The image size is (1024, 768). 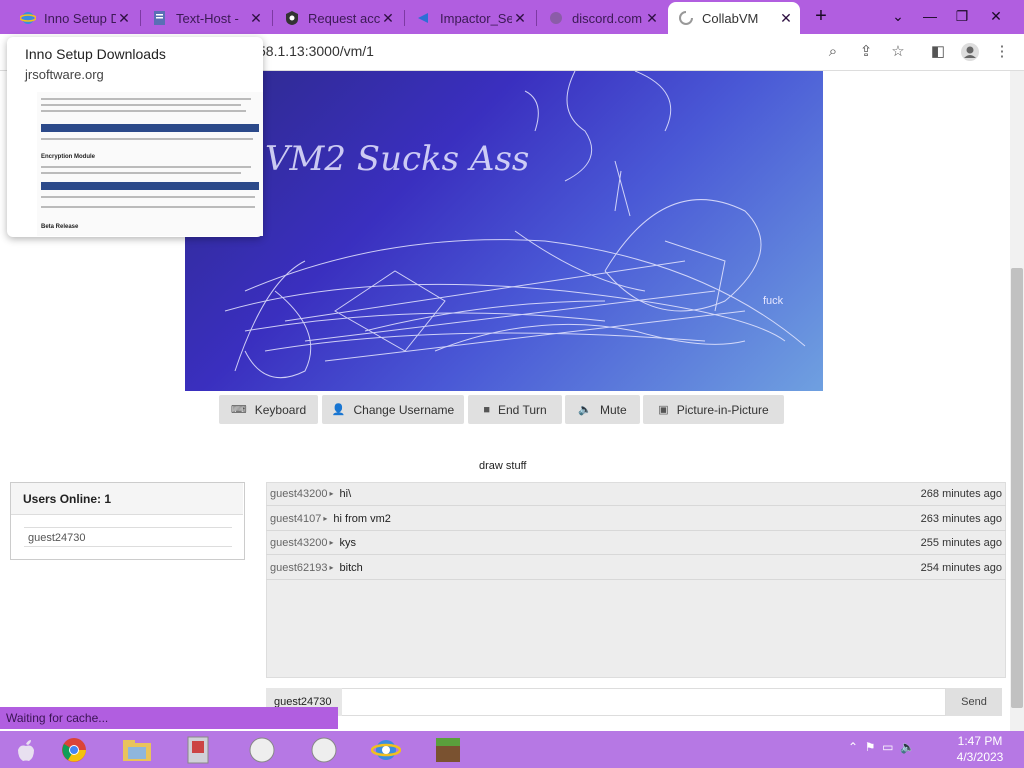 I want to click on clock-time: 1:47 PM, so click(x=980, y=741).